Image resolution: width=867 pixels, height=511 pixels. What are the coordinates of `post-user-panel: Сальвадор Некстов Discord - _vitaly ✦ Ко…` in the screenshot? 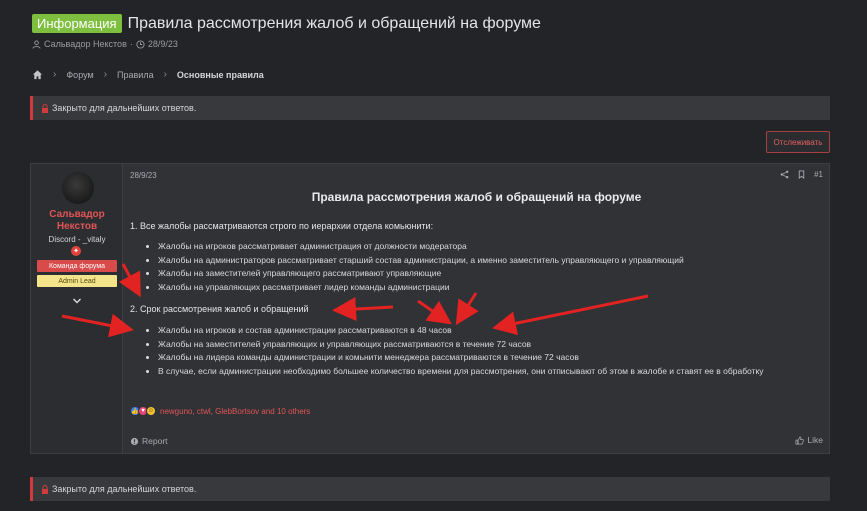 It's located at (77, 308).